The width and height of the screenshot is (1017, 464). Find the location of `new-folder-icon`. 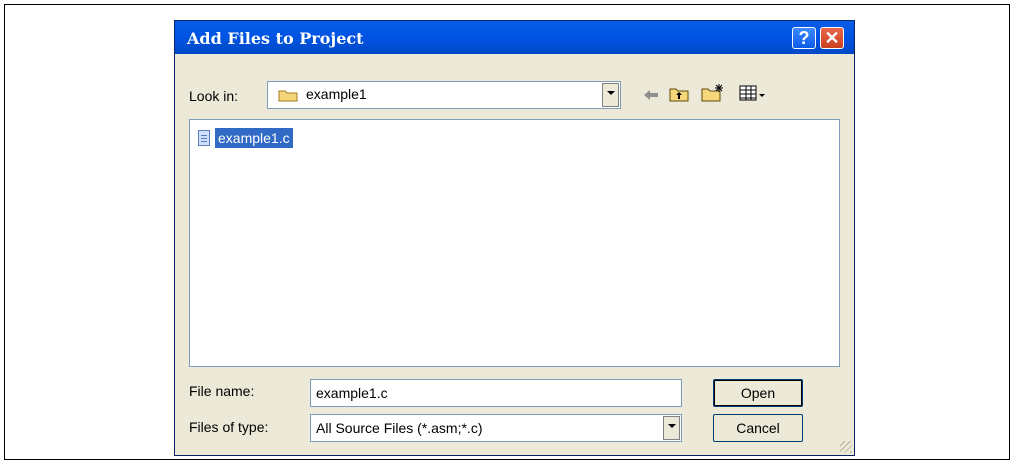

new-folder-icon is located at coordinates (713, 93).